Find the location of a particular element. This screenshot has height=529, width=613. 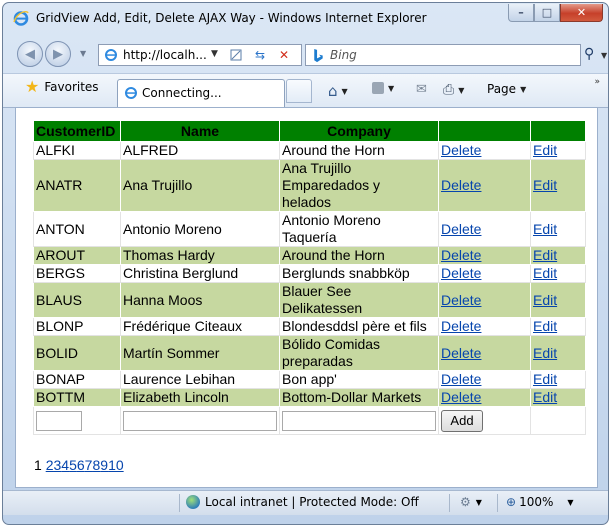

name-cell: Frédérique Citeaux is located at coordinates (200, 326).